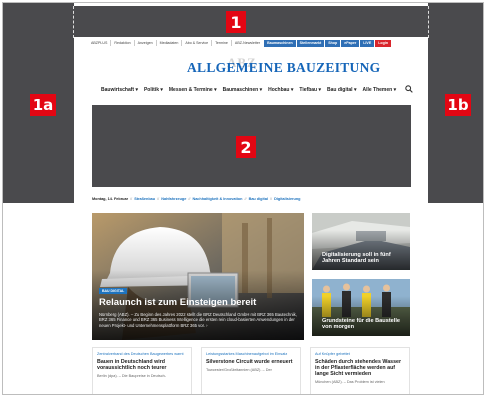 This screenshot has height=397, width=486. What do you see at coordinates (361, 324) in the screenshot?
I see `side-article-title: Grundsteine für die Baustelle von morgen` at bounding box center [361, 324].